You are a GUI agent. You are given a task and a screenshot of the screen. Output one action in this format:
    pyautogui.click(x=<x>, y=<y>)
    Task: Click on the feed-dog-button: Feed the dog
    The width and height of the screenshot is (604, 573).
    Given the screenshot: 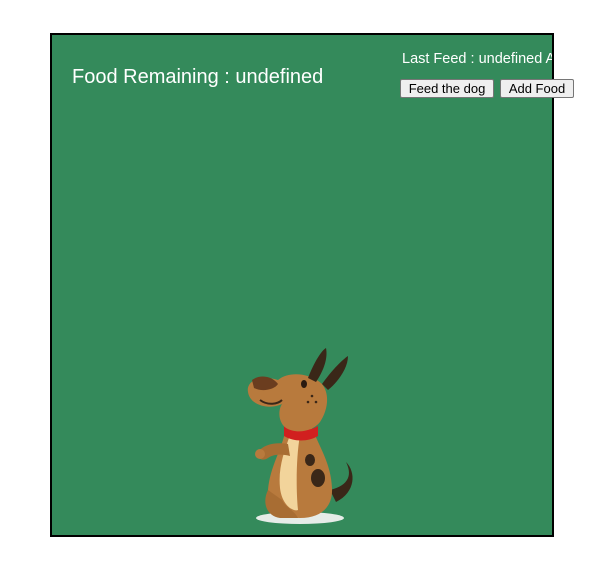 What is the action you would take?
    pyautogui.click(x=447, y=88)
    